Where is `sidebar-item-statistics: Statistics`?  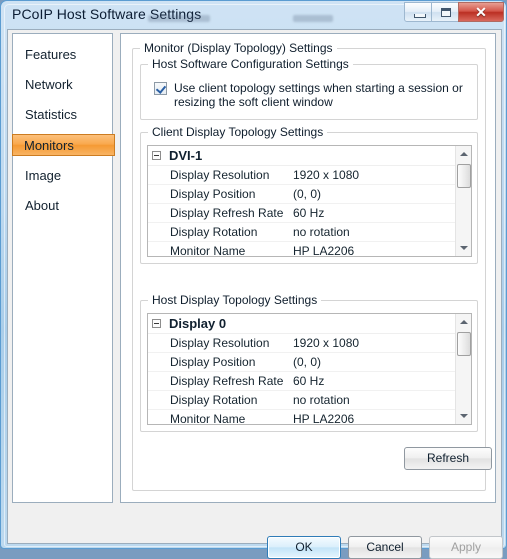 sidebar-item-statistics: Statistics is located at coordinates (63, 115).